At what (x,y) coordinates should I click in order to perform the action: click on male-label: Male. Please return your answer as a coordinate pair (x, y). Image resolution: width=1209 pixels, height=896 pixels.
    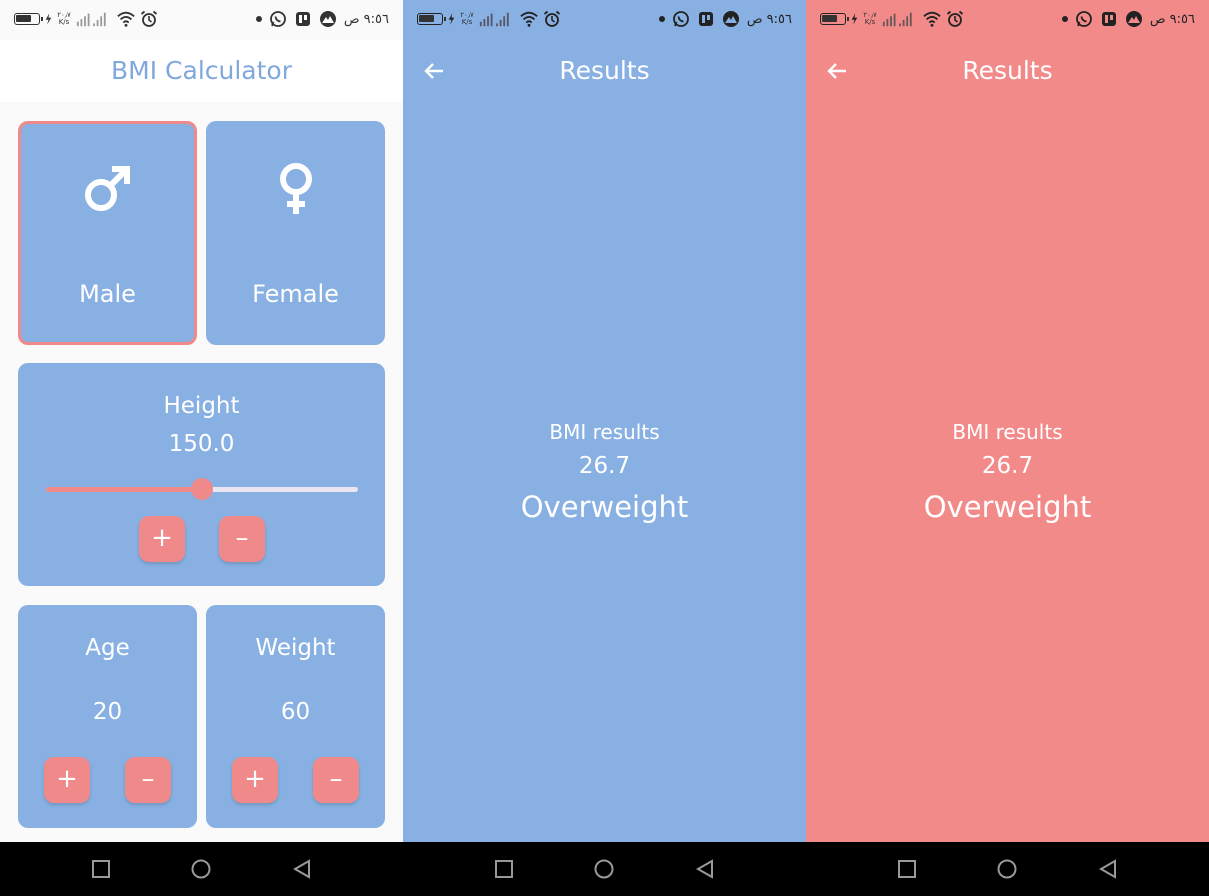
    Looking at the image, I should click on (107, 294).